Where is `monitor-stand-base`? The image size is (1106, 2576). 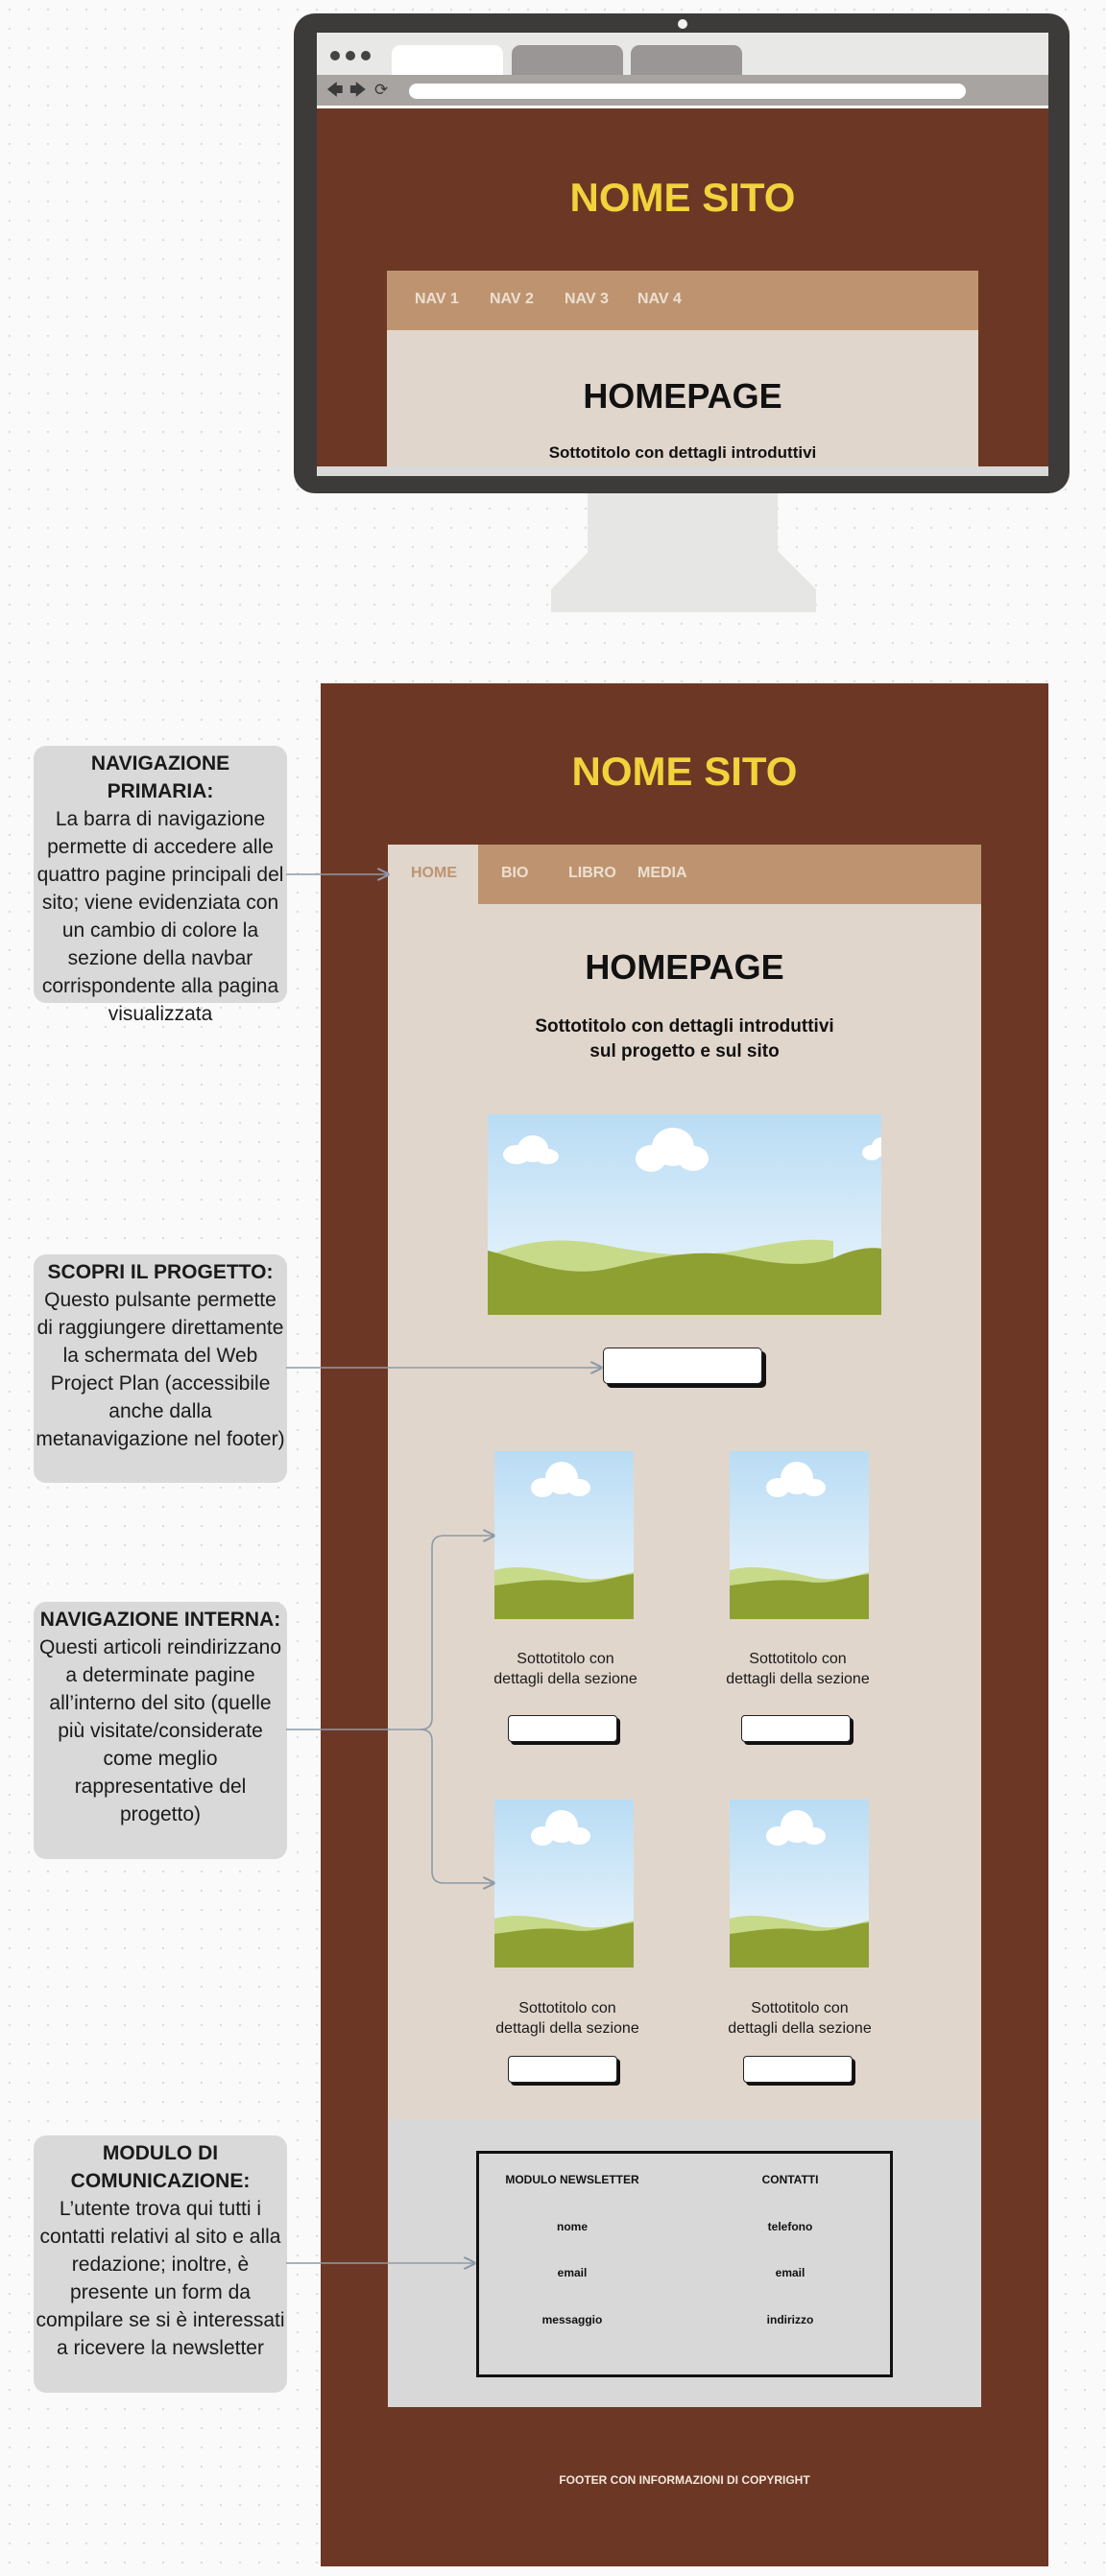 monitor-stand-base is located at coordinates (683, 581).